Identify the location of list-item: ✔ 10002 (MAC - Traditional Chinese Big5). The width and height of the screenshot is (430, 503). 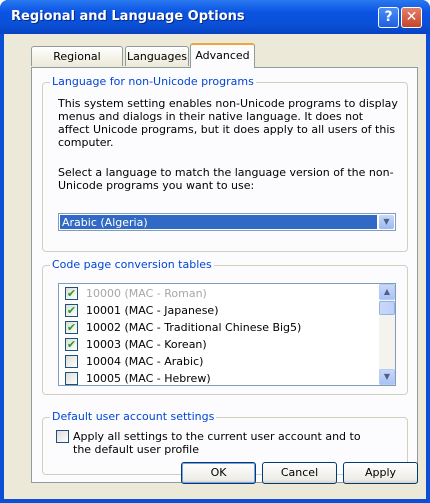
(220, 327).